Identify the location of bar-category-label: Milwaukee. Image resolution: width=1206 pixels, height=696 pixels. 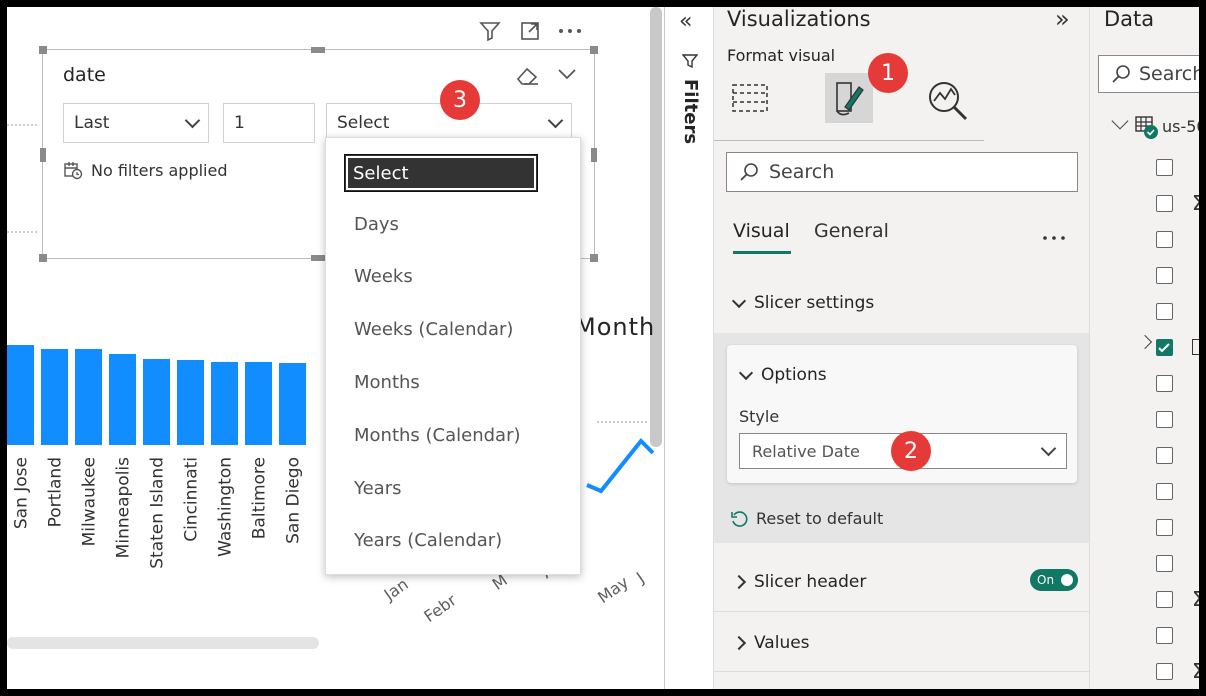
(90, 501).